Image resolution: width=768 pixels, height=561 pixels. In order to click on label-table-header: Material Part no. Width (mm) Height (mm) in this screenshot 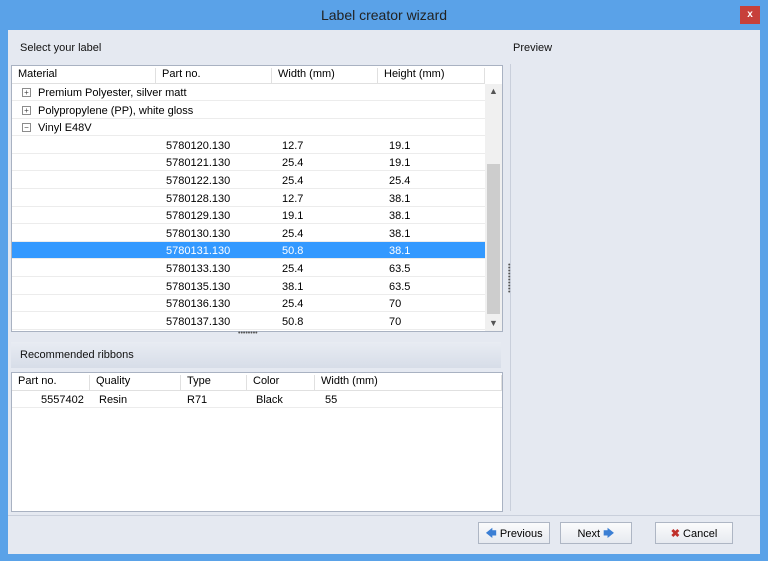, I will do `click(248, 75)`.